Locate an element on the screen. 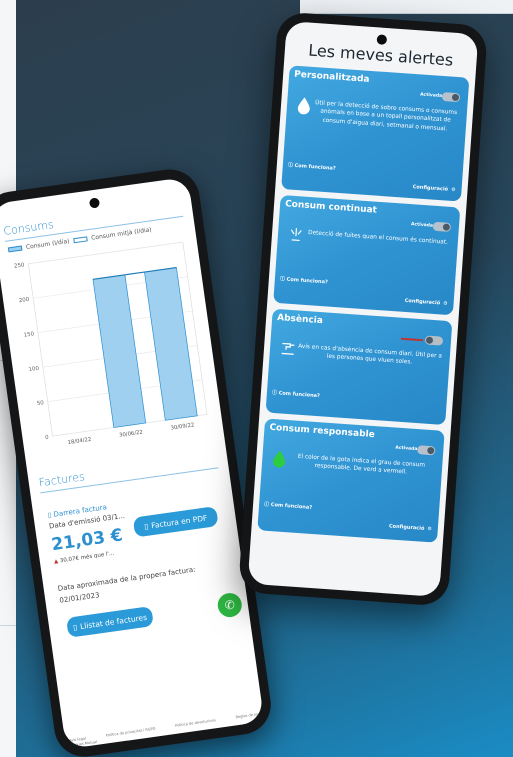 This screenshot has width=513, height=757. chart-ytick-label: 200 is located at coordinates (25, 300).